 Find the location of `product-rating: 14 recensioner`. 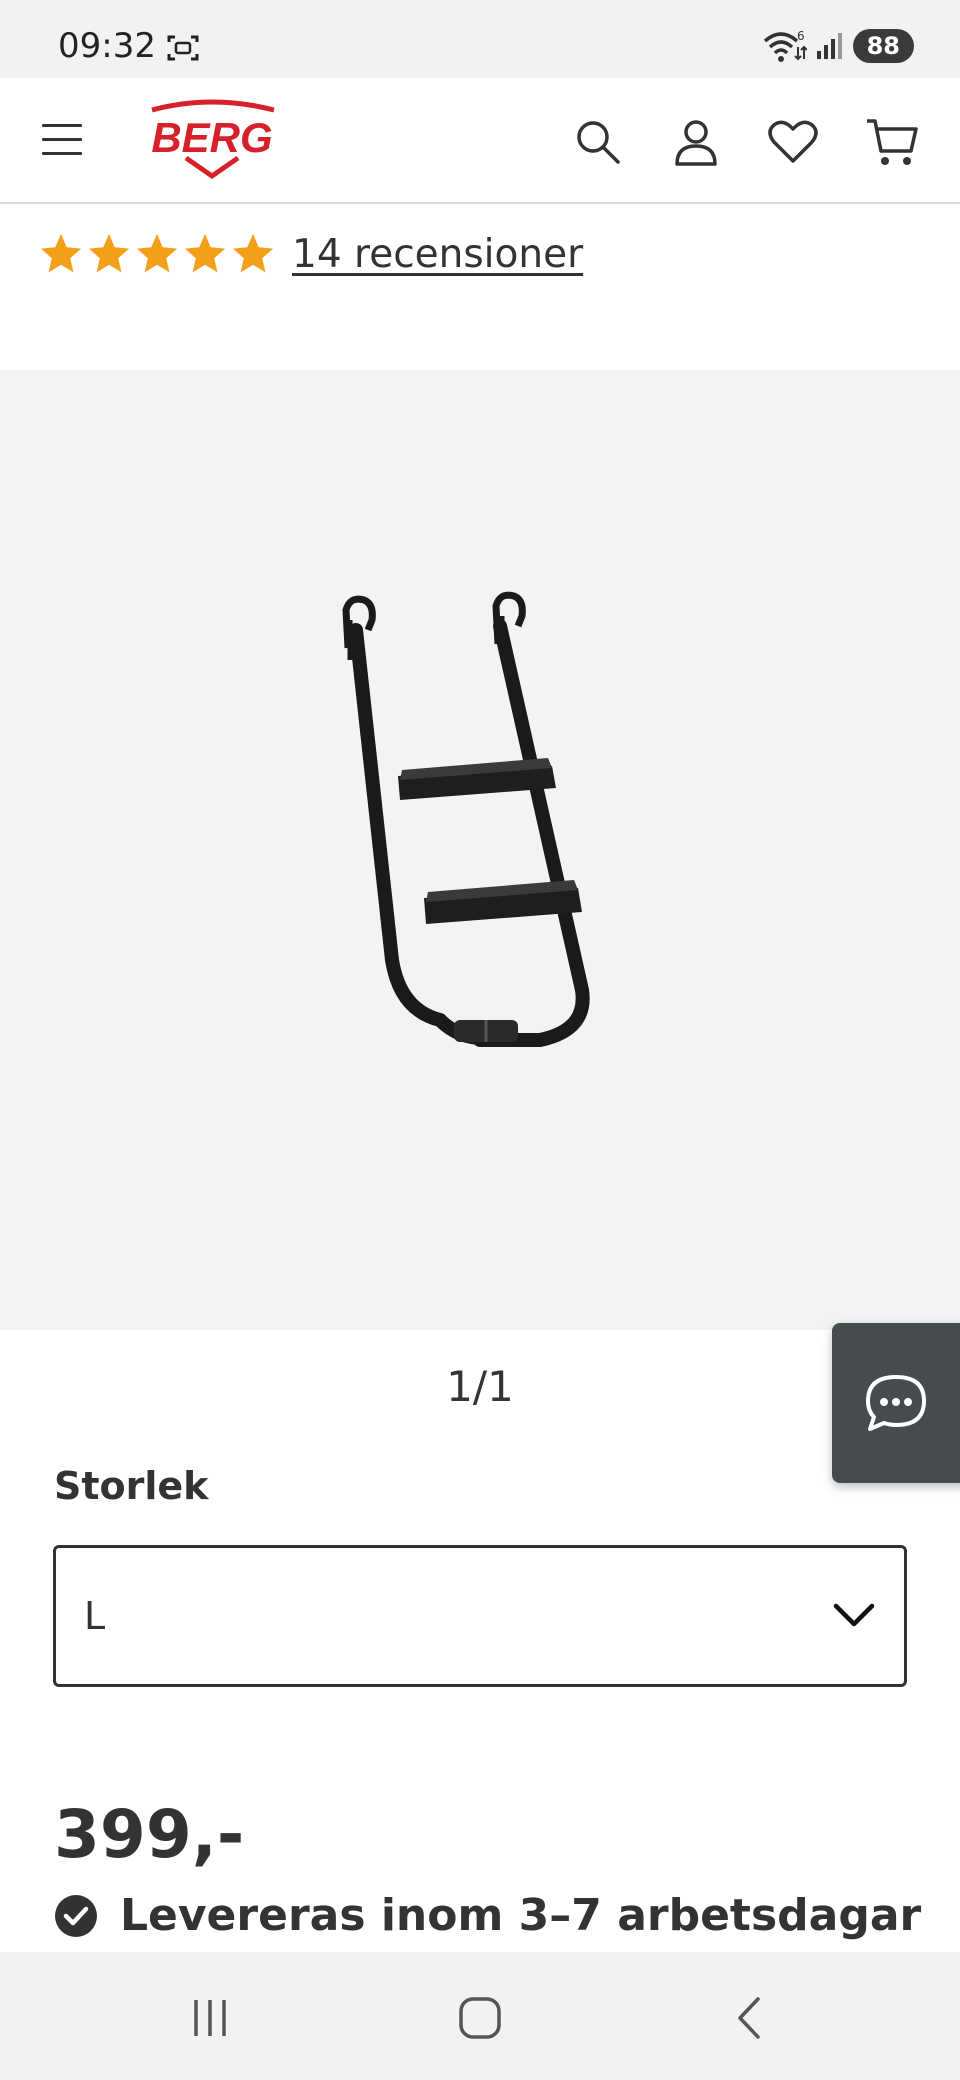

product-rating: 14 recensioner is located at coordinates (310, 254).